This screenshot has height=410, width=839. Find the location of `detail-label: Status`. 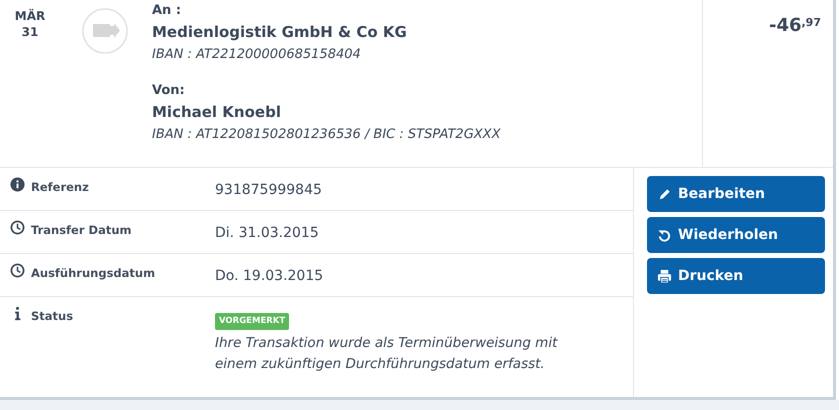

detail-label: Status is located at coordinates (52, 316).